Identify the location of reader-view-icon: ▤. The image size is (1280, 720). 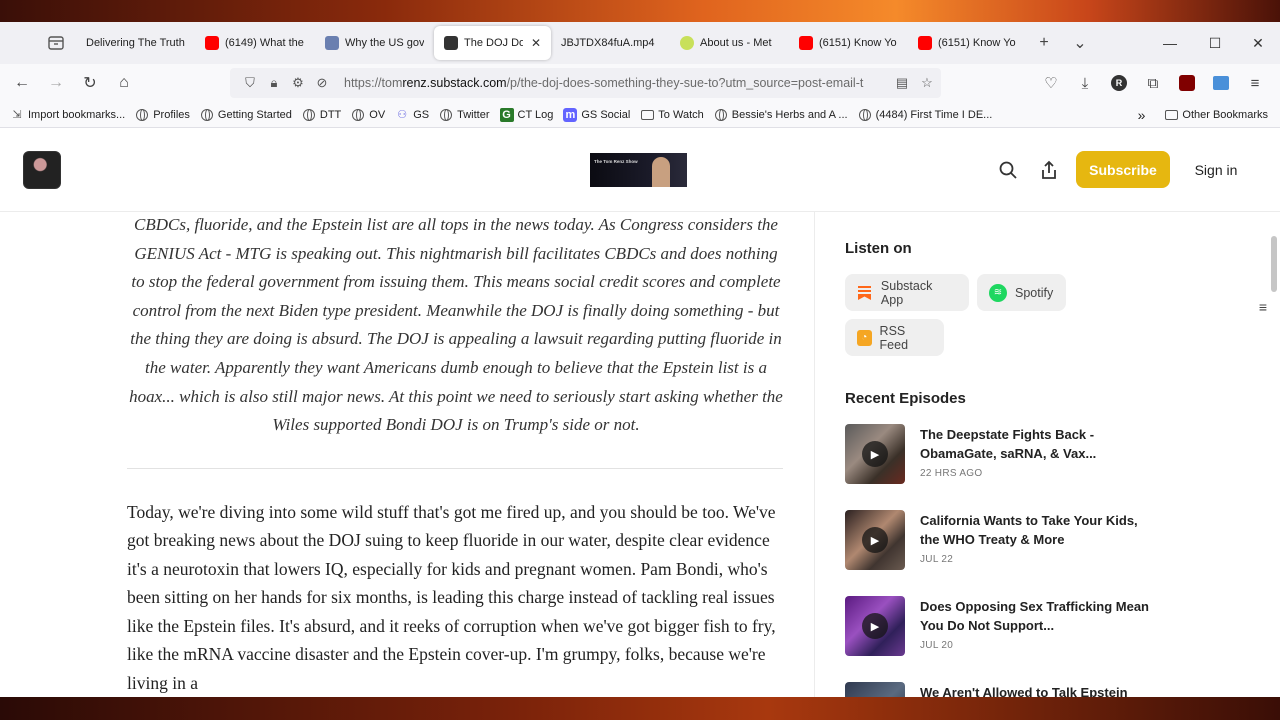
(902, 83).